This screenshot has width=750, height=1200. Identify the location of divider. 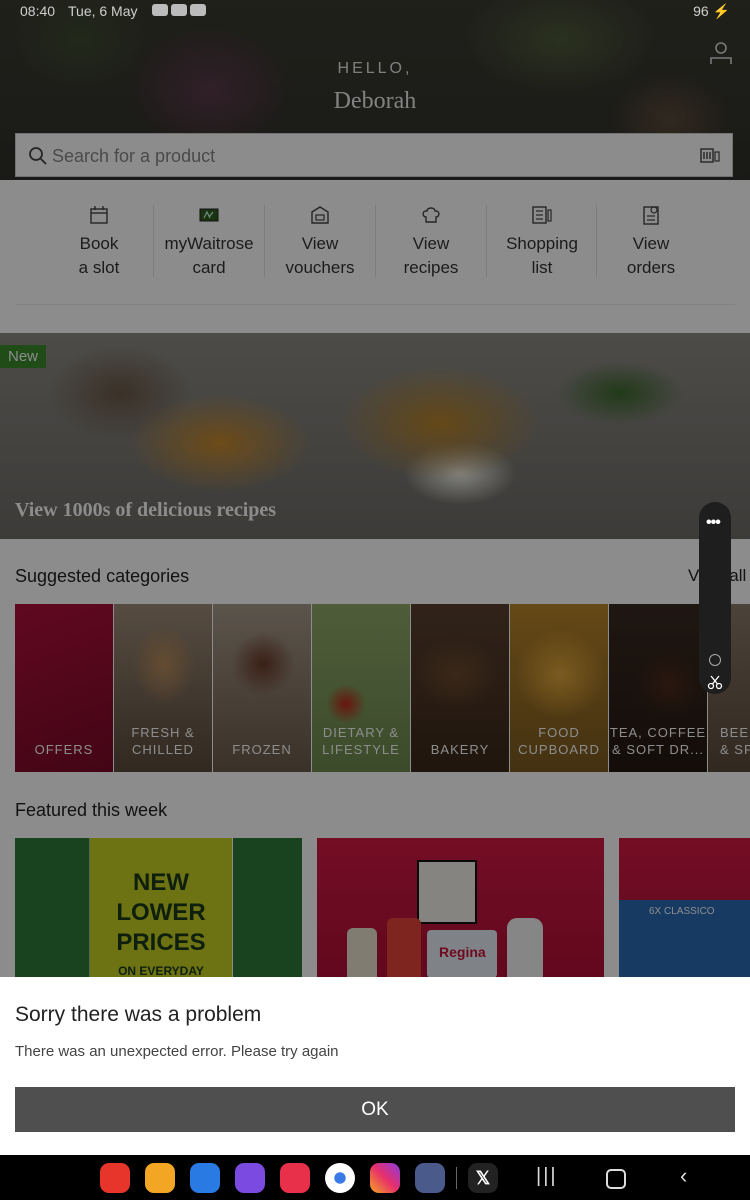
(456, 1178).